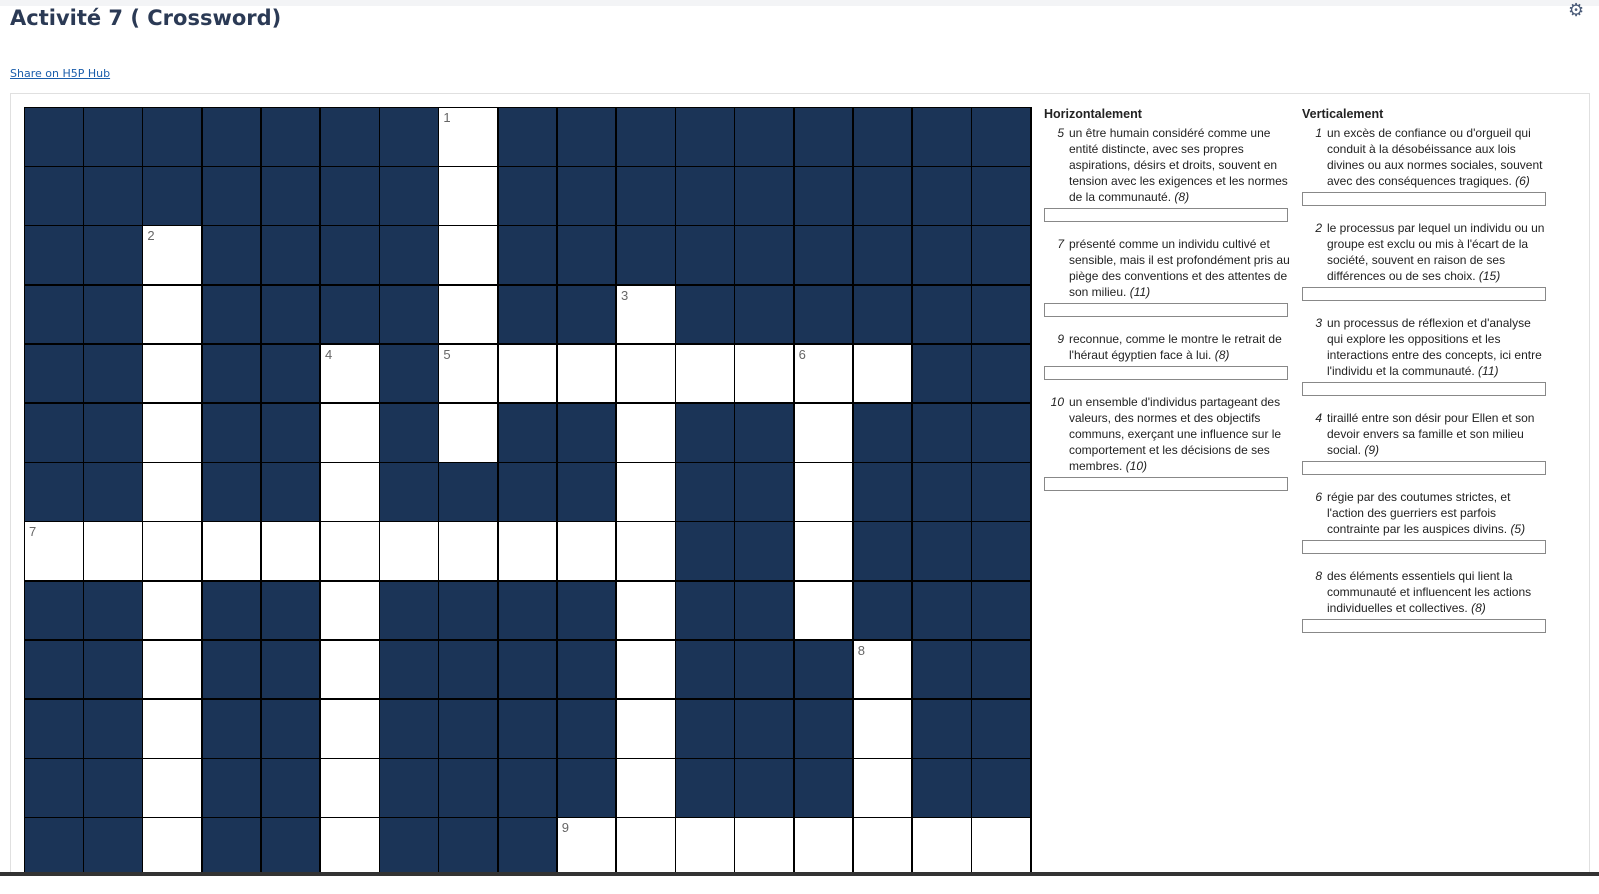  Describe the element at coordinates (1424, 626) in the screenshot. I see `answer-input-down-8: _ _ _ _ _ _ _ _` at that location.